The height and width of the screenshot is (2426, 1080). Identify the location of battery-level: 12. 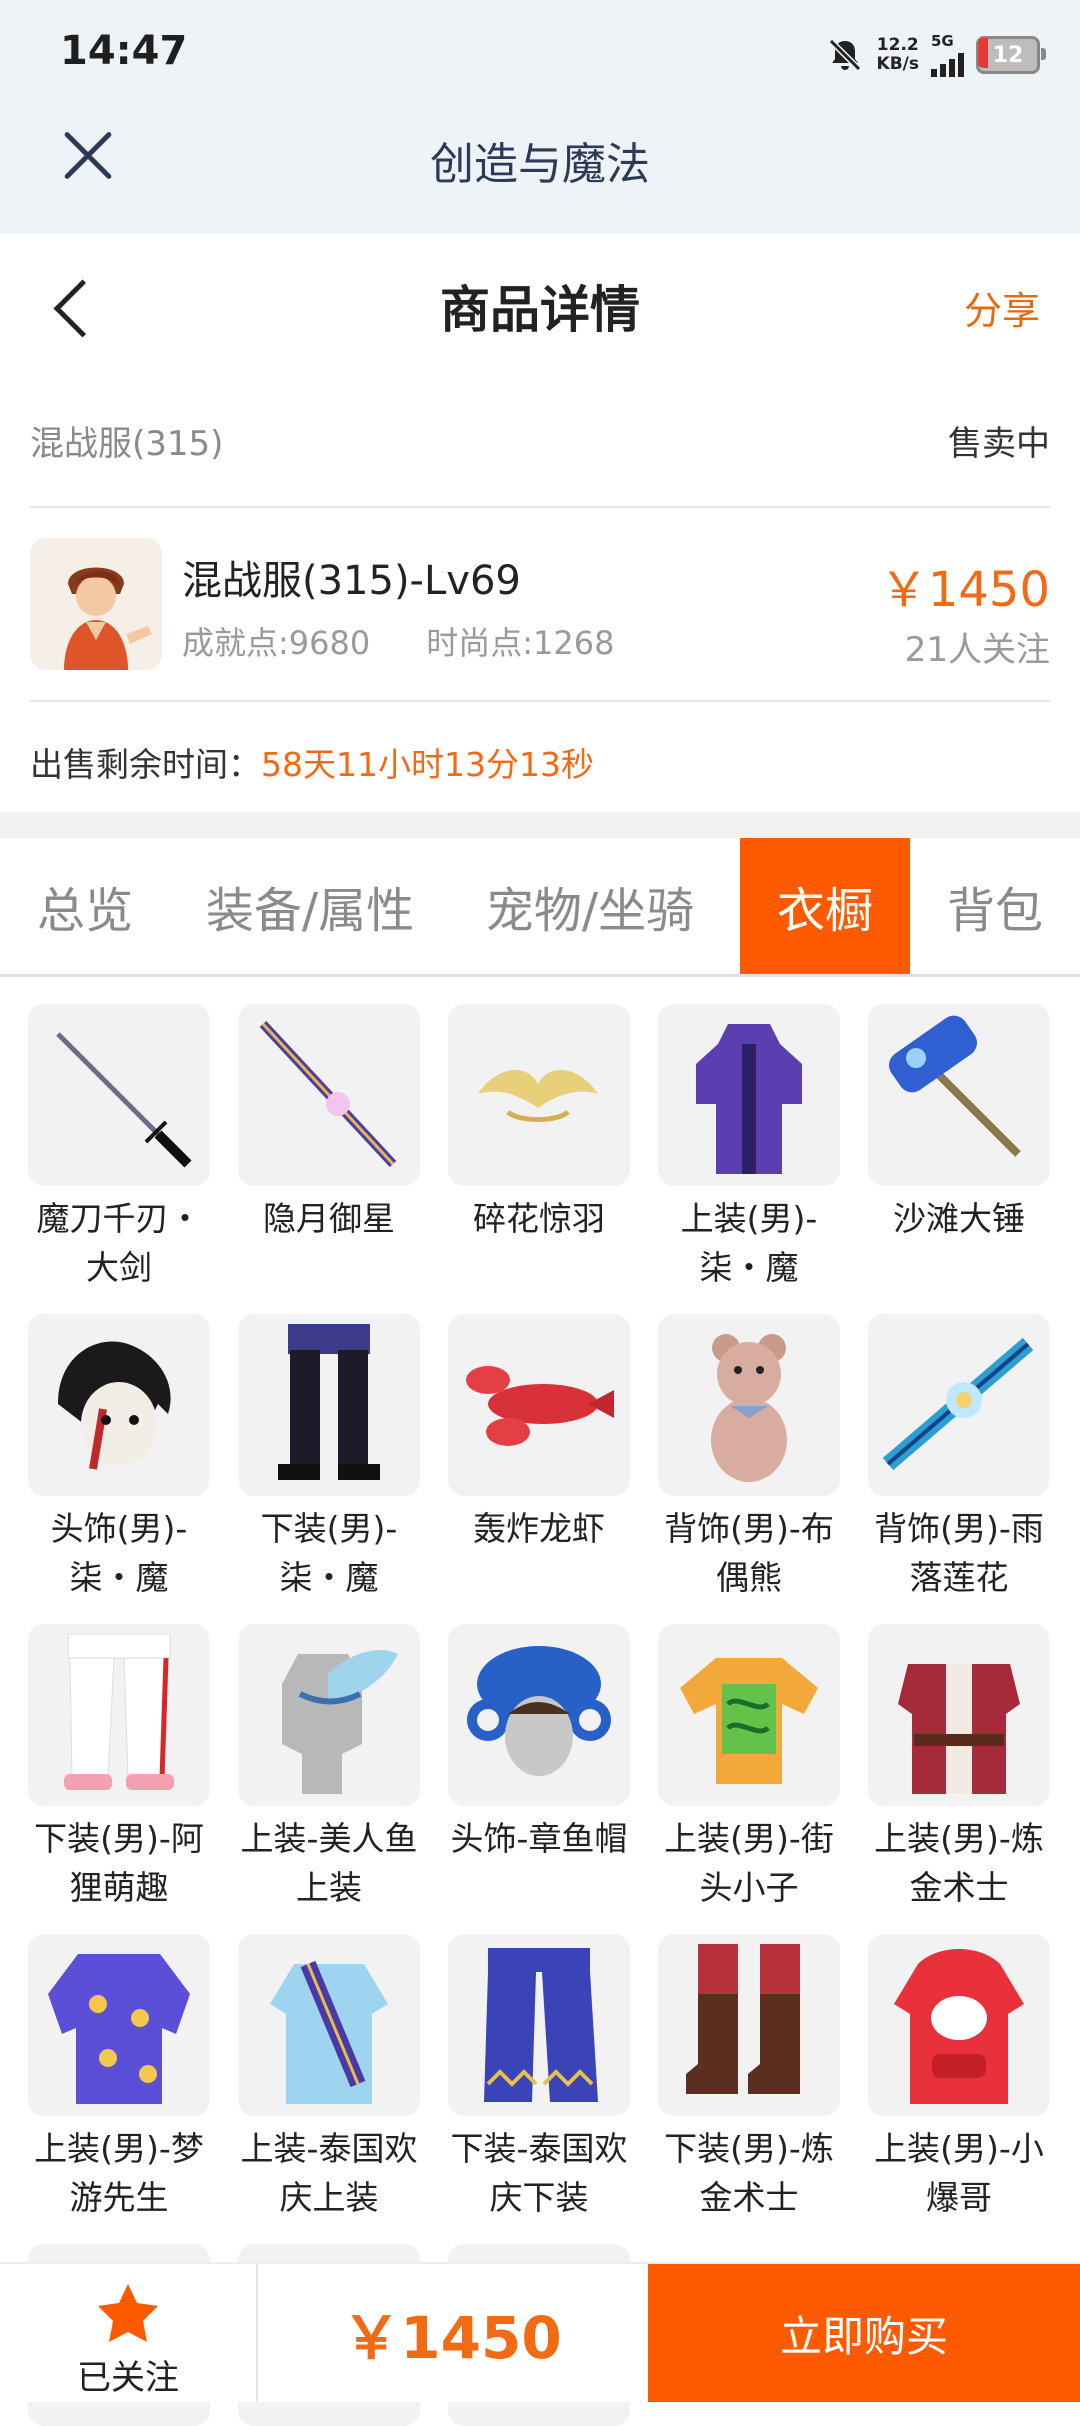
(1008, 55).